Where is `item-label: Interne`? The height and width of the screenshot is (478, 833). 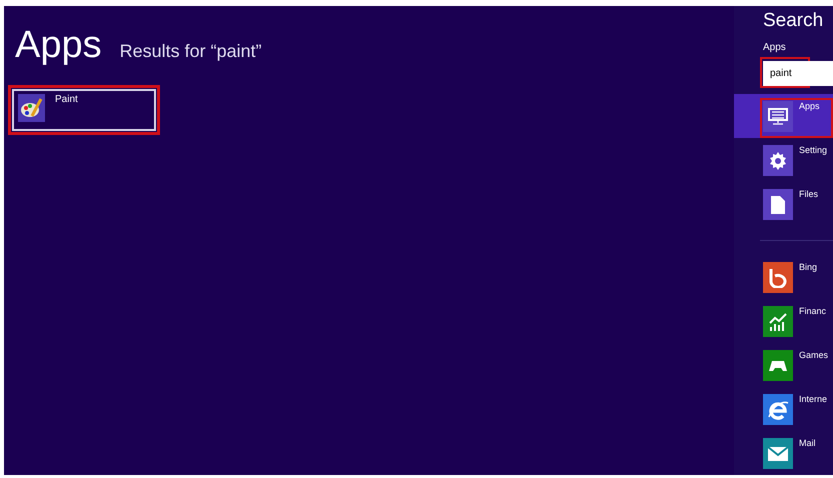 item-label: Interne is located at coordinates (813, 399).